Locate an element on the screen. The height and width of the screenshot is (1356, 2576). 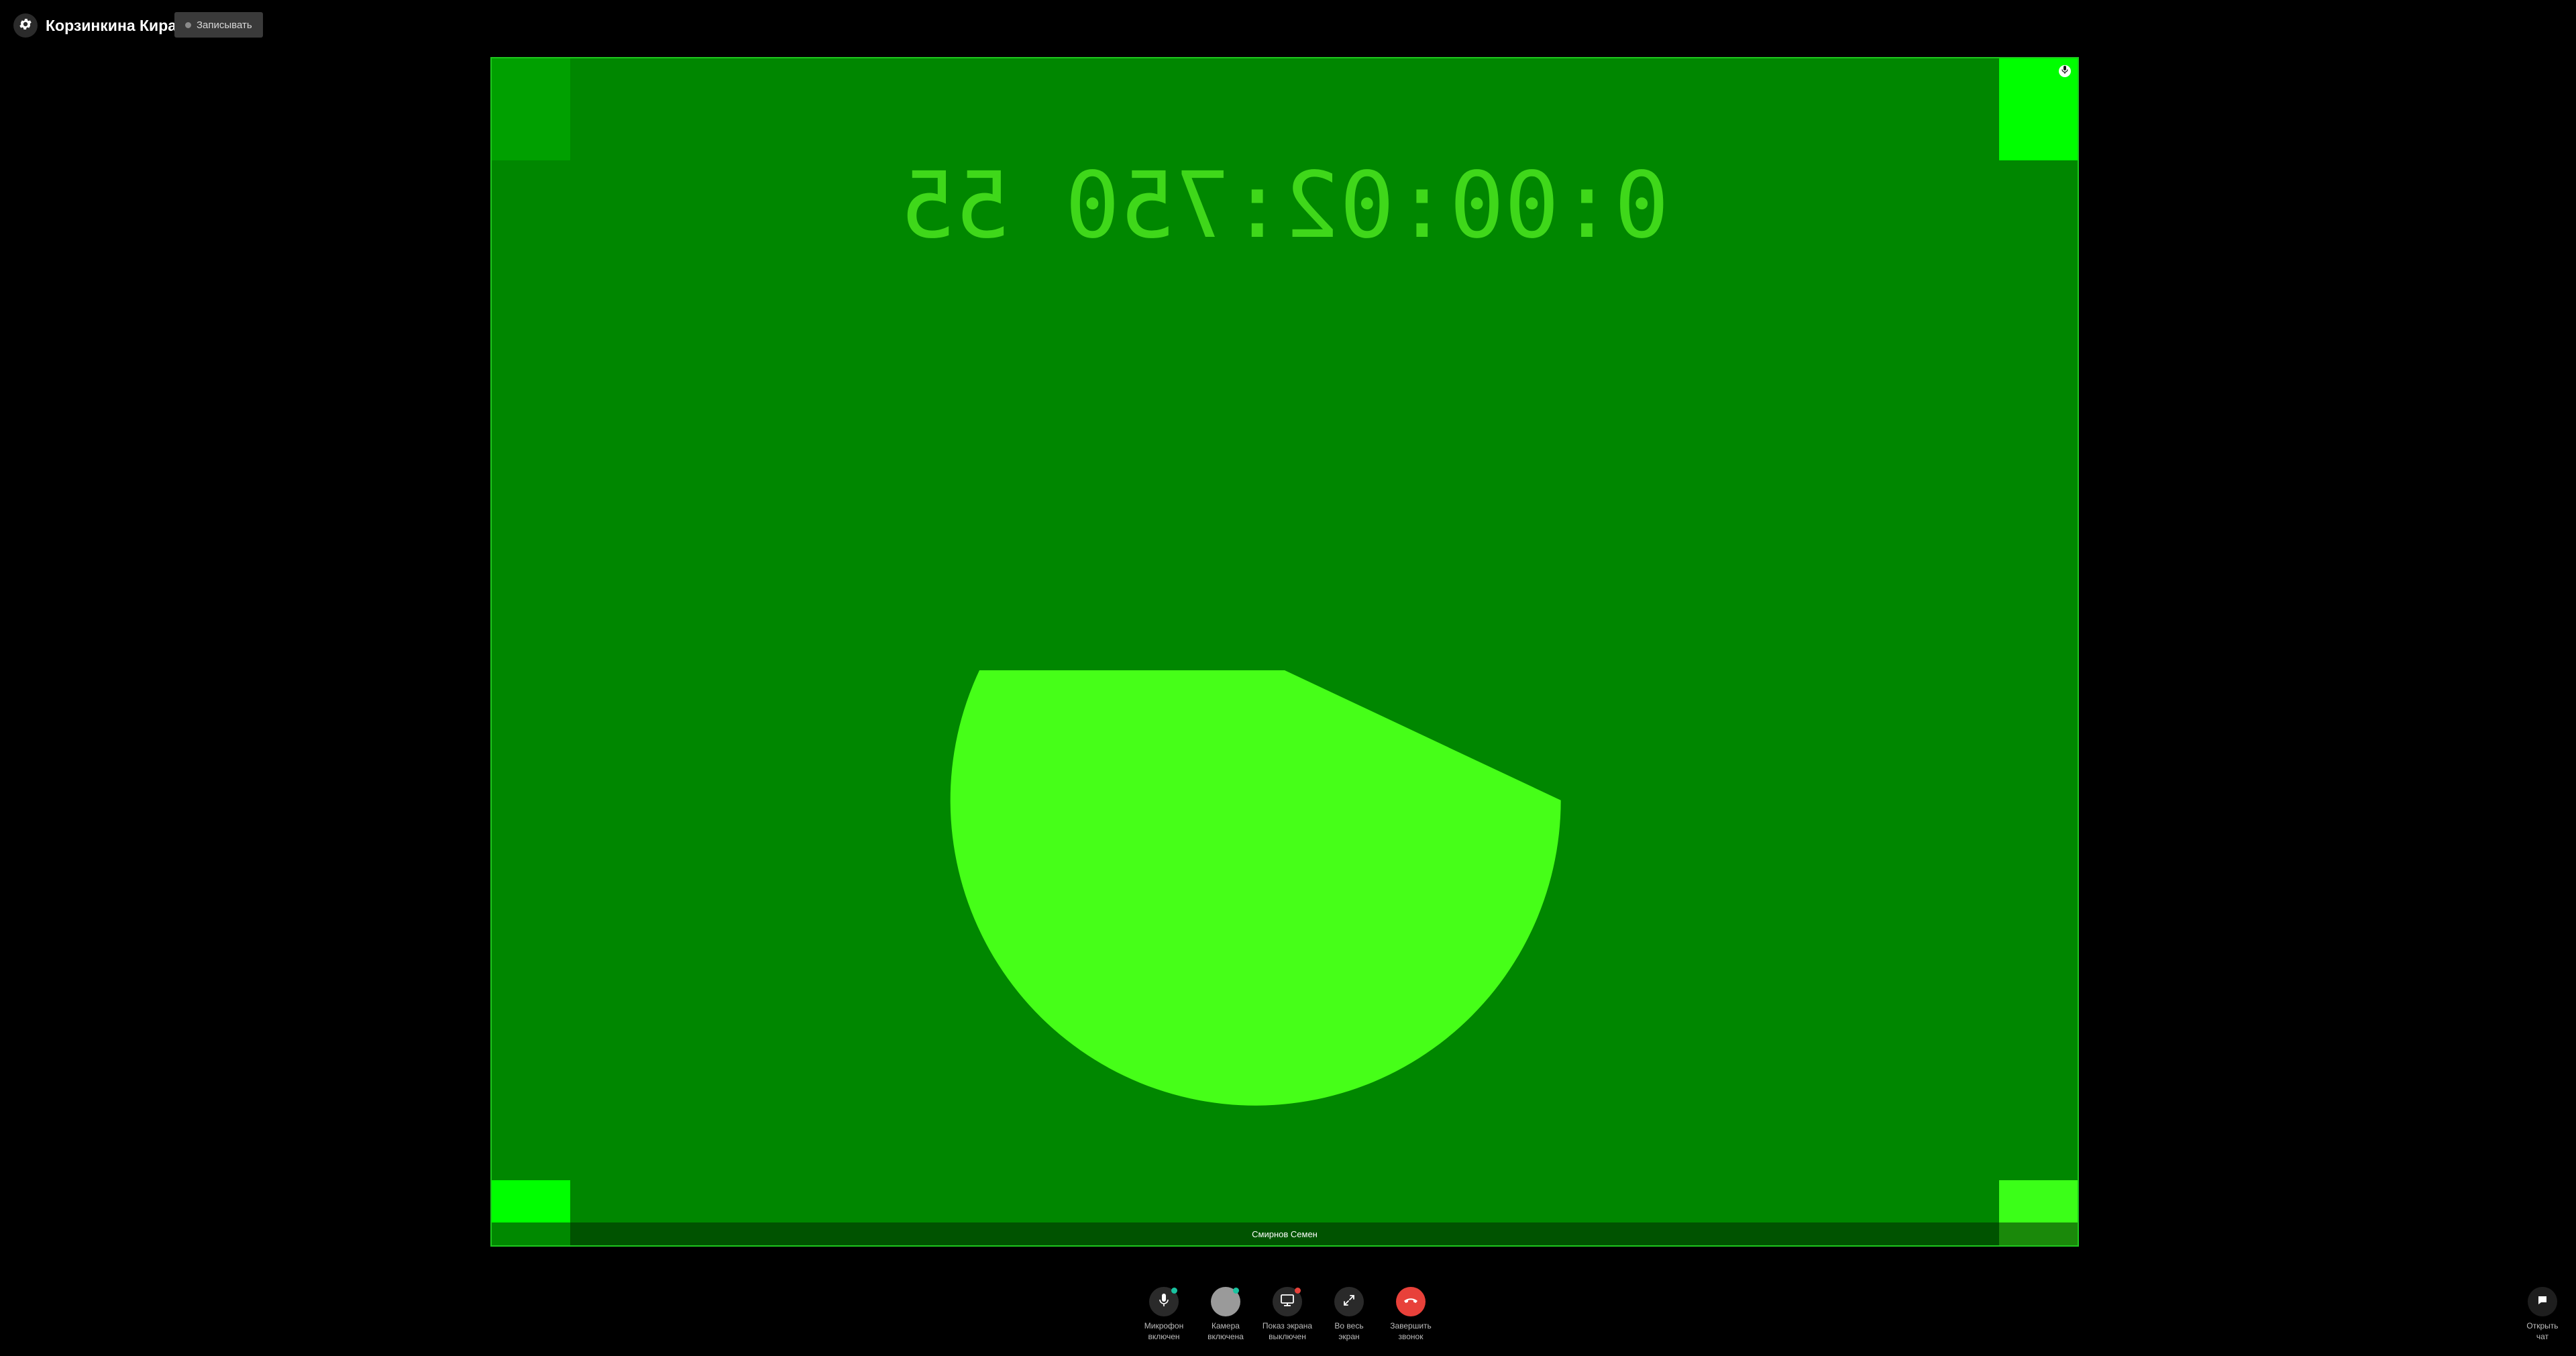
timecode-text: 0:00:02:750 55 is located at coordinates (1284, 206).